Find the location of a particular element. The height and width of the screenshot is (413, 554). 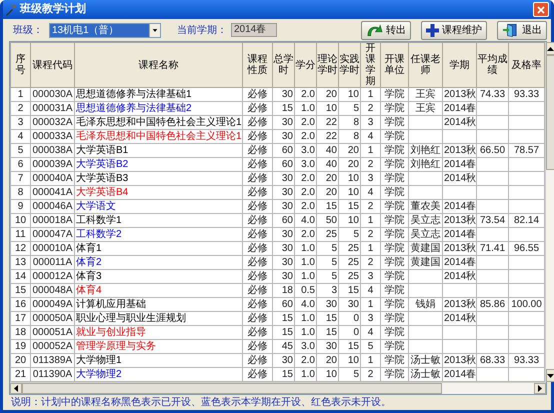

table-cell: 王宾 is located at coordinates (425, 109).